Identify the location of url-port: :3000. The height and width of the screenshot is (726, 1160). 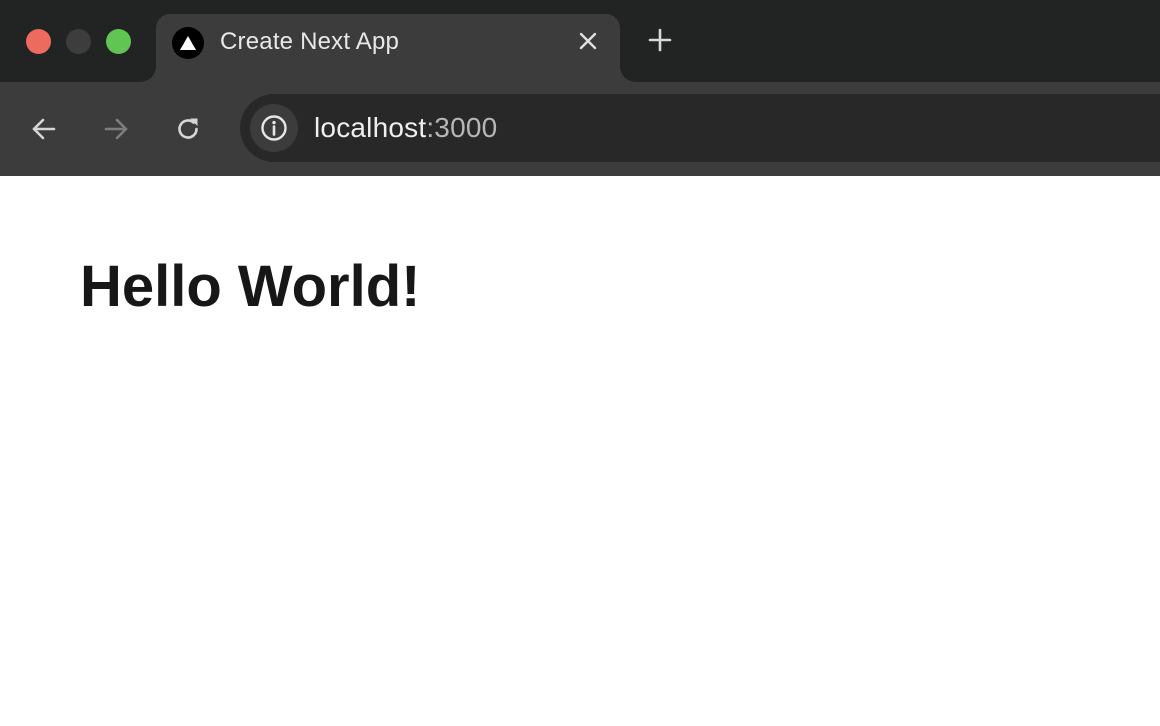
(462, 127).